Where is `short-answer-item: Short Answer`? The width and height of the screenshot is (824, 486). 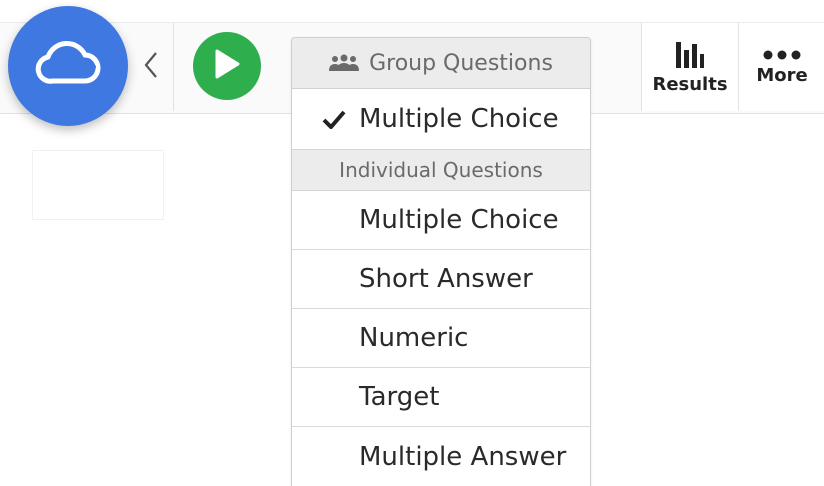 short-answer-item: Short Answer is located at coordinates (441, 279).